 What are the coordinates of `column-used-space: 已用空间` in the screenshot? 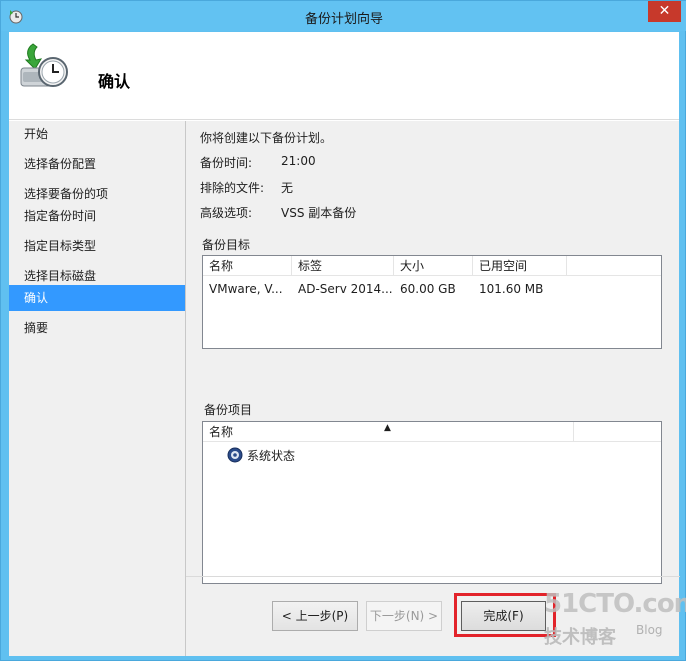 It's located at (520, 266).